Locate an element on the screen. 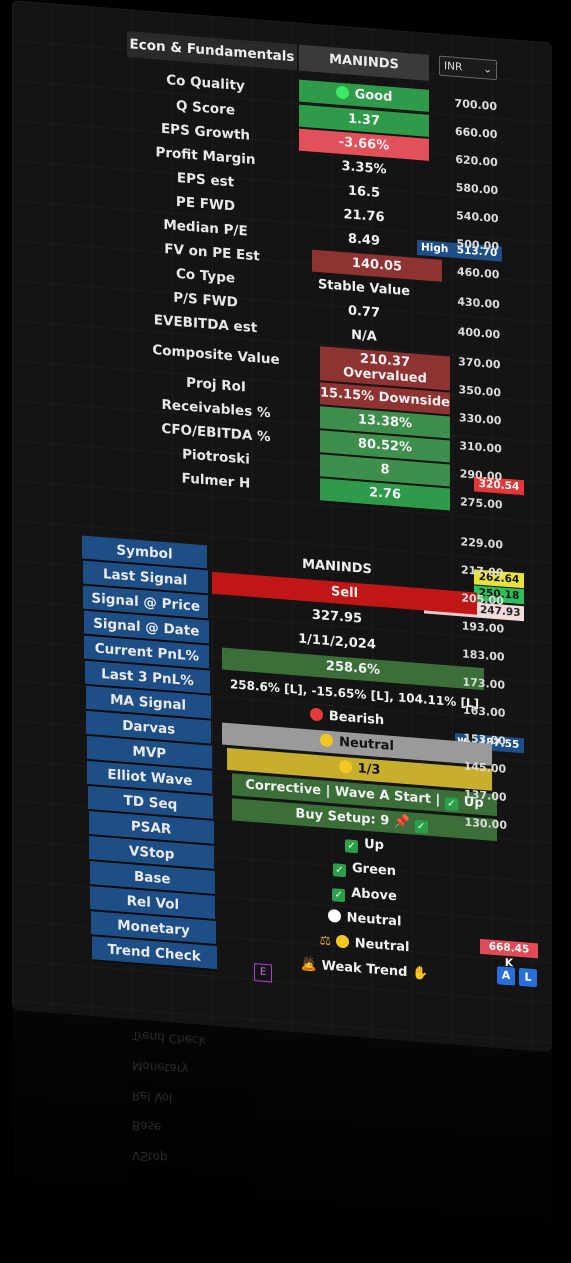 This screenshot has height=1263, width=571. price-axis-tick: 620.00 is located at coordinates (476, 161).